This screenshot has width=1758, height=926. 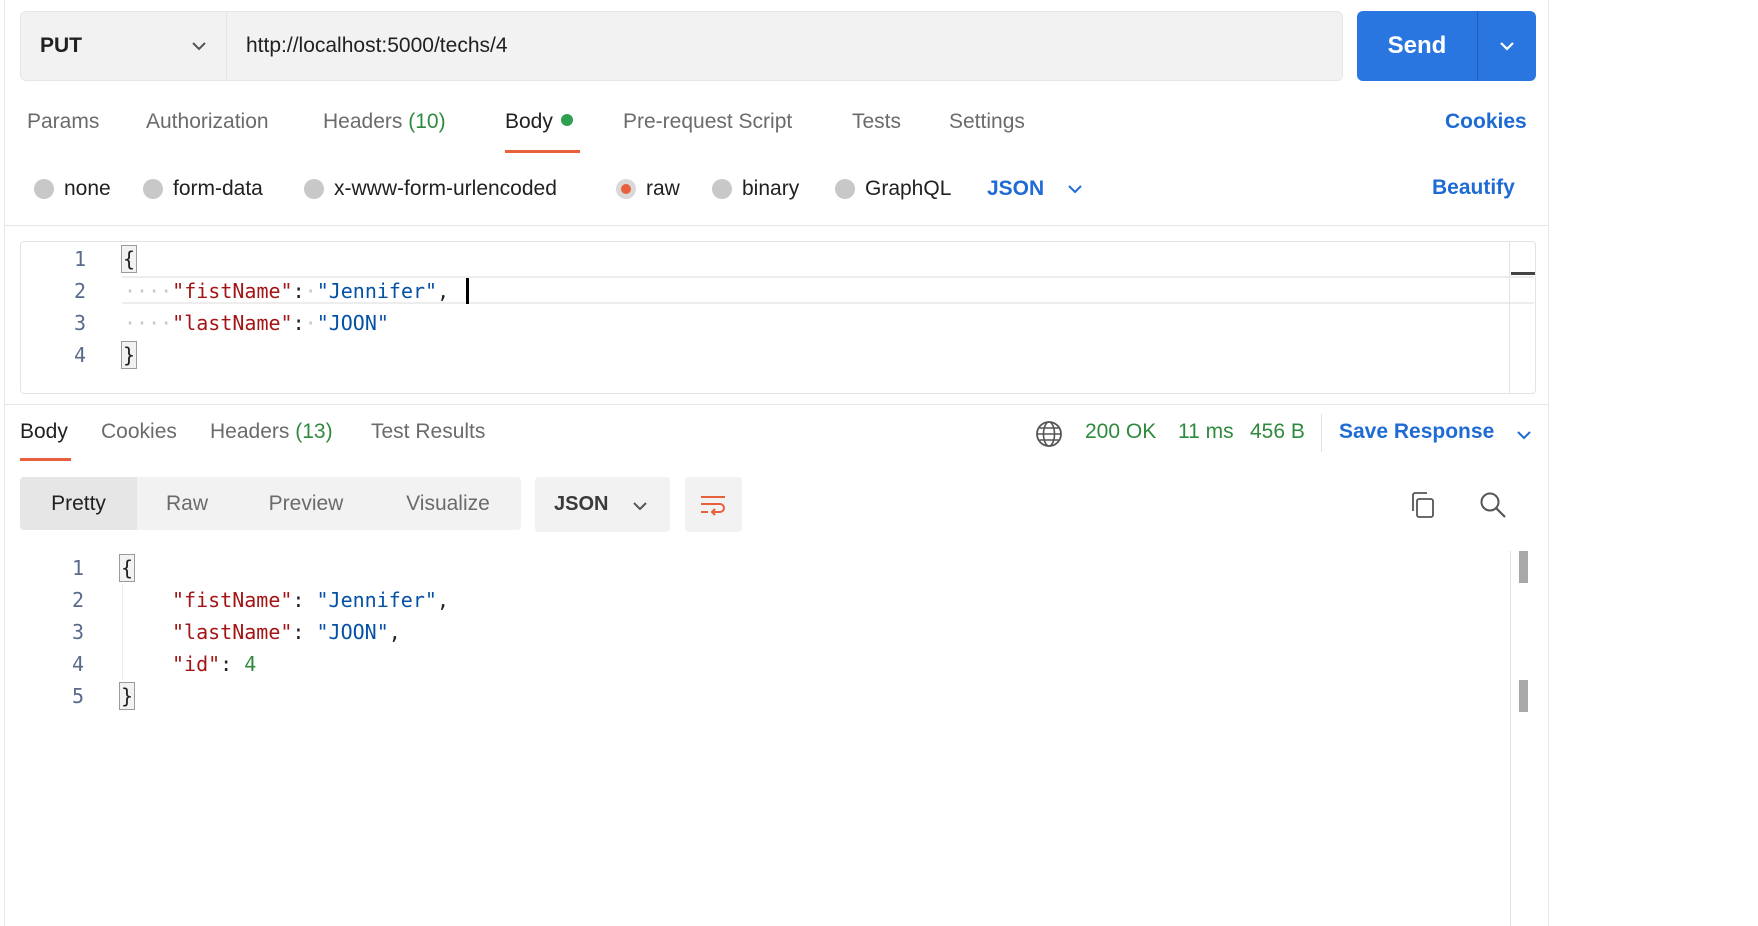 I want to click on whitespace-dots: ·, so click(x=310, y=291).